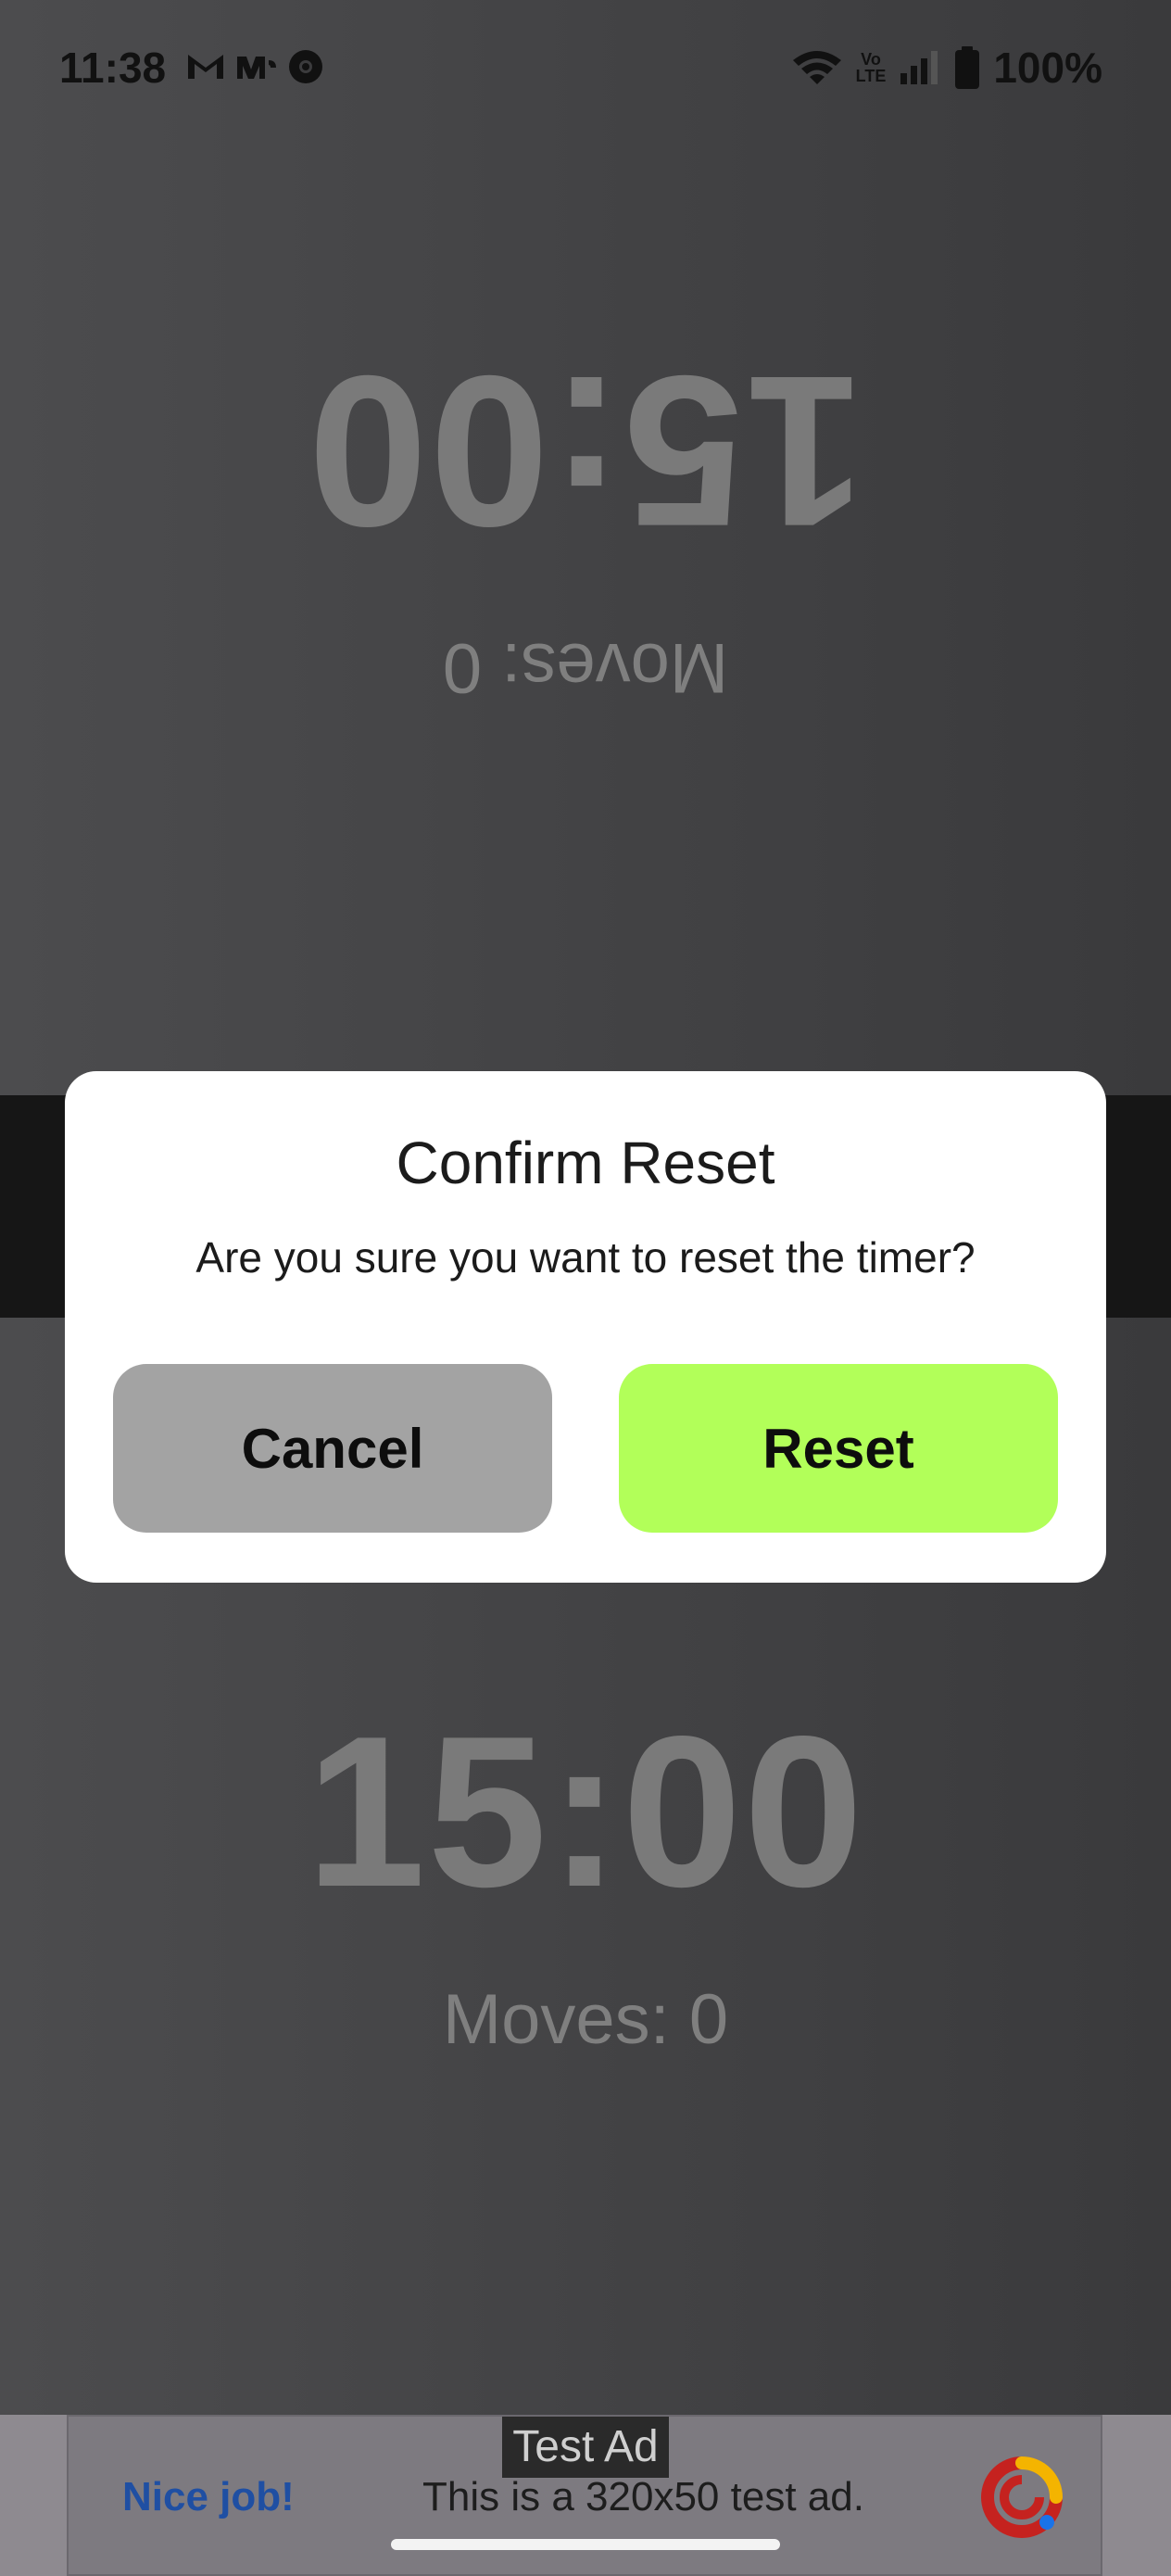 The width and height of the screenshot is (1171, 2576). What do you see at coordinates (333, 1448) in the screenshot?
I see `cancel-button: Cancel` at bounding box center [333, 1448].